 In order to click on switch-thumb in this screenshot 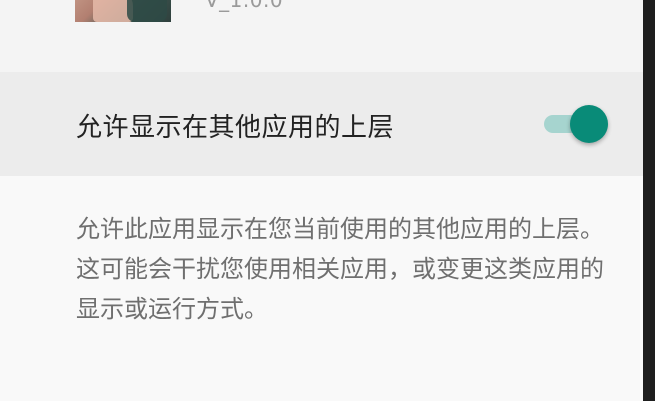, I will do `click(589, 124)`.